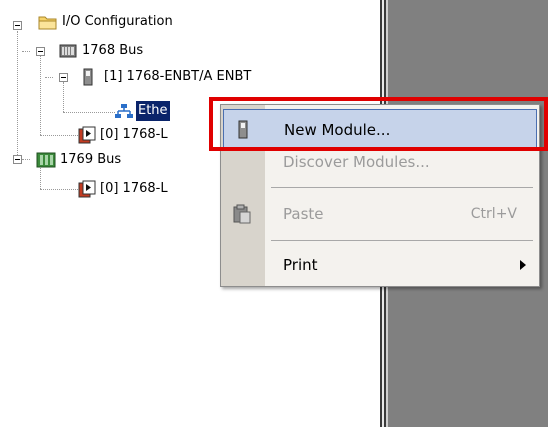 The width and height of the screenshot is (548, 427). What do you see at coordinates (242, 214) in the screenshot?
I see `paste-icon` at bounding box center [242, 214].